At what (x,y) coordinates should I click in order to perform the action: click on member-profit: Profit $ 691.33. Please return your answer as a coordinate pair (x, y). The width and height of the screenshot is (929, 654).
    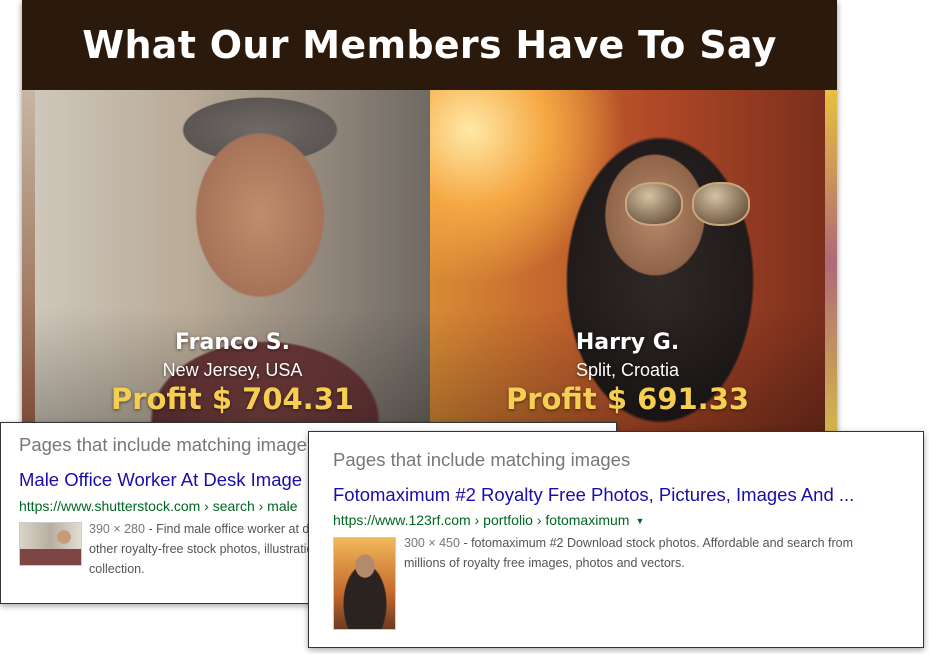
    Looking at the image, I should click on (627, 399).